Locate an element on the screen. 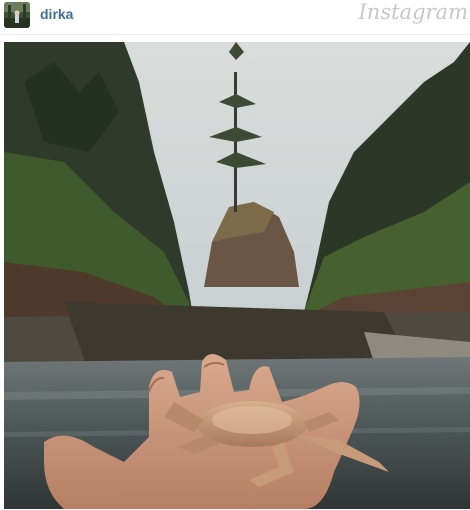 This screenshot has width=470, height=510. header-divider is located at coordinates (235, 34).